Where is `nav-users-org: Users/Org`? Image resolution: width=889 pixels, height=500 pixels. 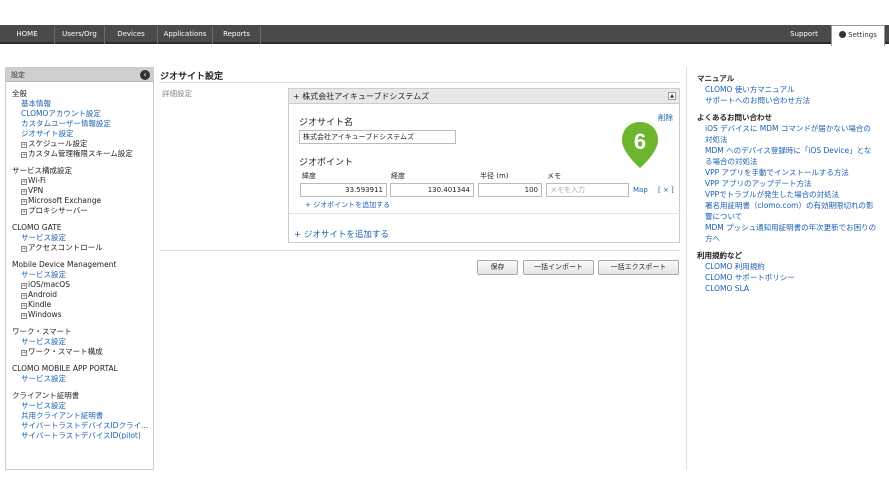
nav-users-org: Users/Org is located at coordinates (80, 34).